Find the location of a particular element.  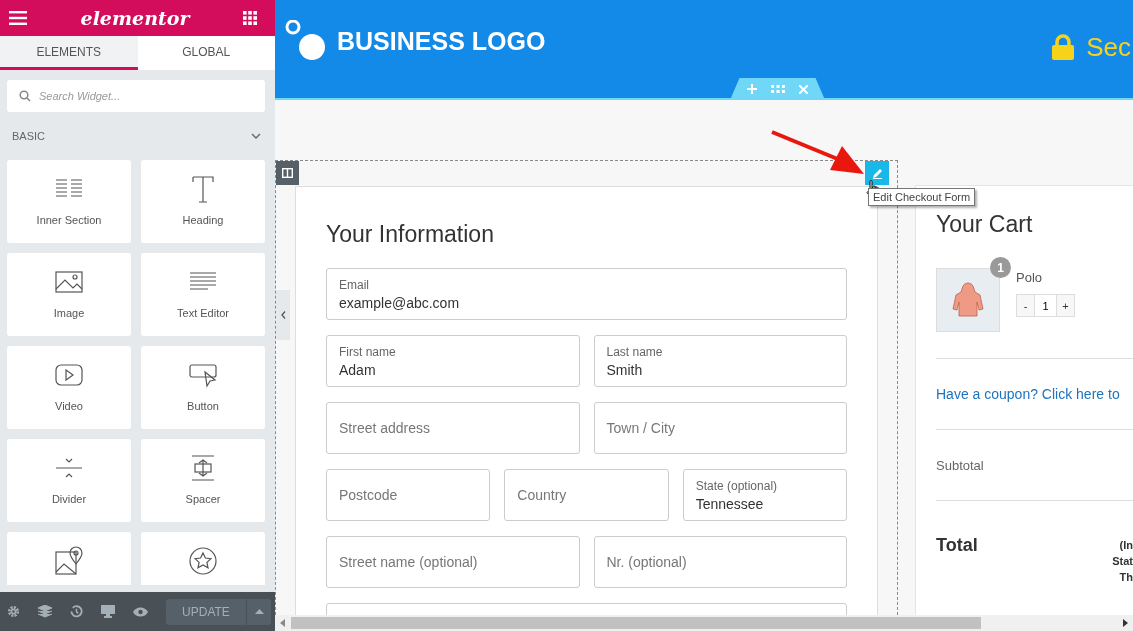

columns-icon is located at coordinates (287, 173).